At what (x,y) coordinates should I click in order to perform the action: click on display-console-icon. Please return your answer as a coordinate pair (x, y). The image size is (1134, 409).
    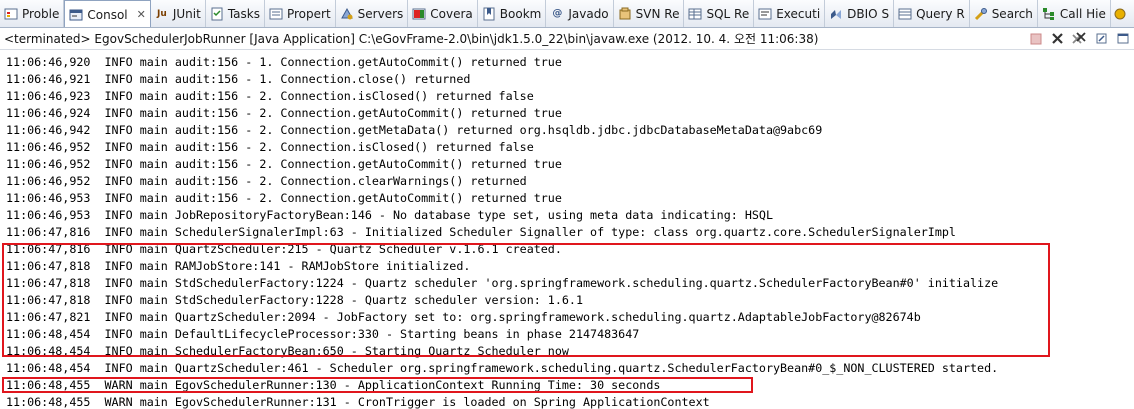
    Looking at the image, I should click on (1123, 39).